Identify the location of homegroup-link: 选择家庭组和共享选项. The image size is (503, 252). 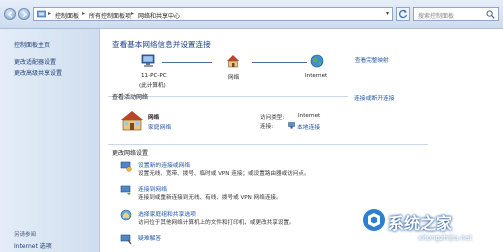
(167, 213).